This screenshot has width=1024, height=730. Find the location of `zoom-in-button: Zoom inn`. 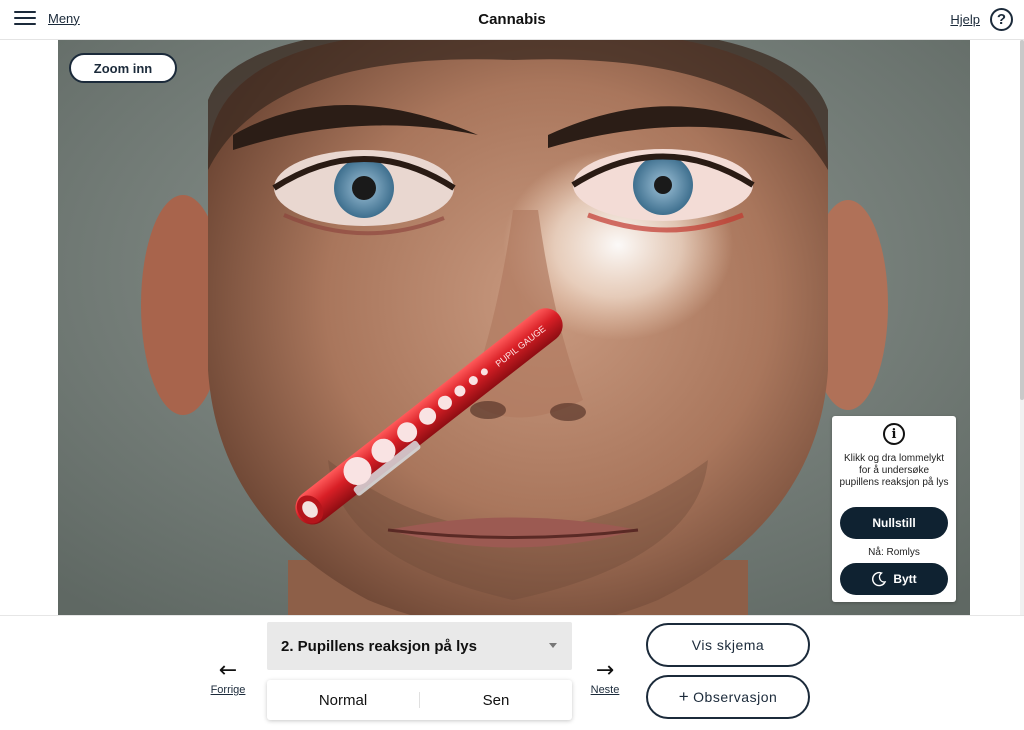

zoom-in-button: Zoom inn is located at coordinates (123, 68).